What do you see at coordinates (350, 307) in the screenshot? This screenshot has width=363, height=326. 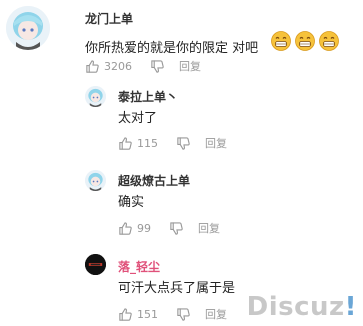 I see `watermark-excl: !` at bounding box center [350, 307].